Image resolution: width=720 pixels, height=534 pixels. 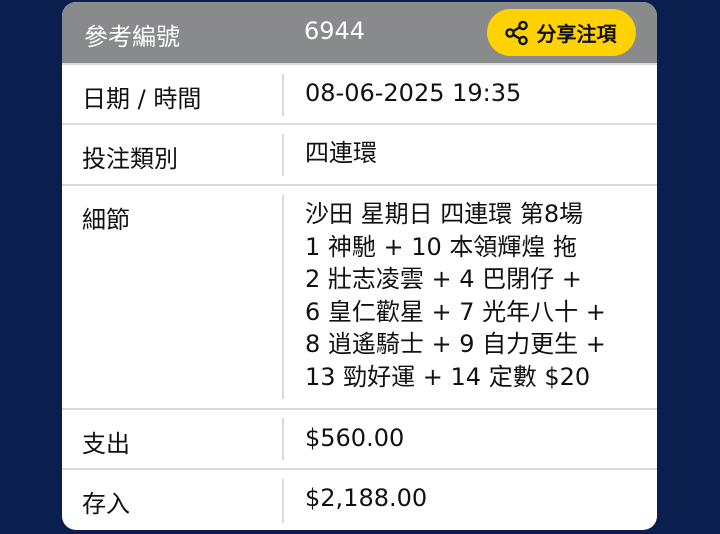 What do you see at coordinates (576, 34) in the screenshot?
I see `share-button-label: 分享注項` at bounding box center [576, 34].